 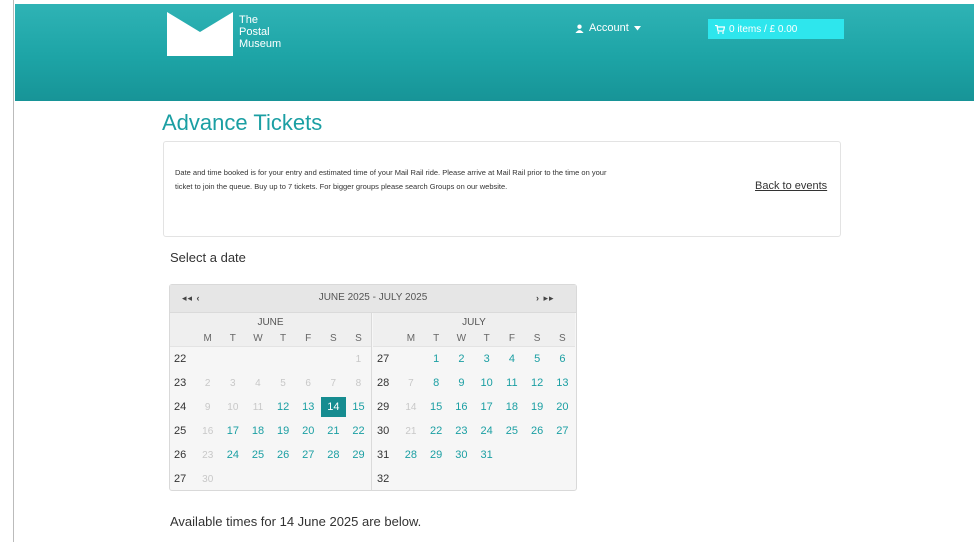 I want to click on available-day: 5, so click(x=537, y=359).